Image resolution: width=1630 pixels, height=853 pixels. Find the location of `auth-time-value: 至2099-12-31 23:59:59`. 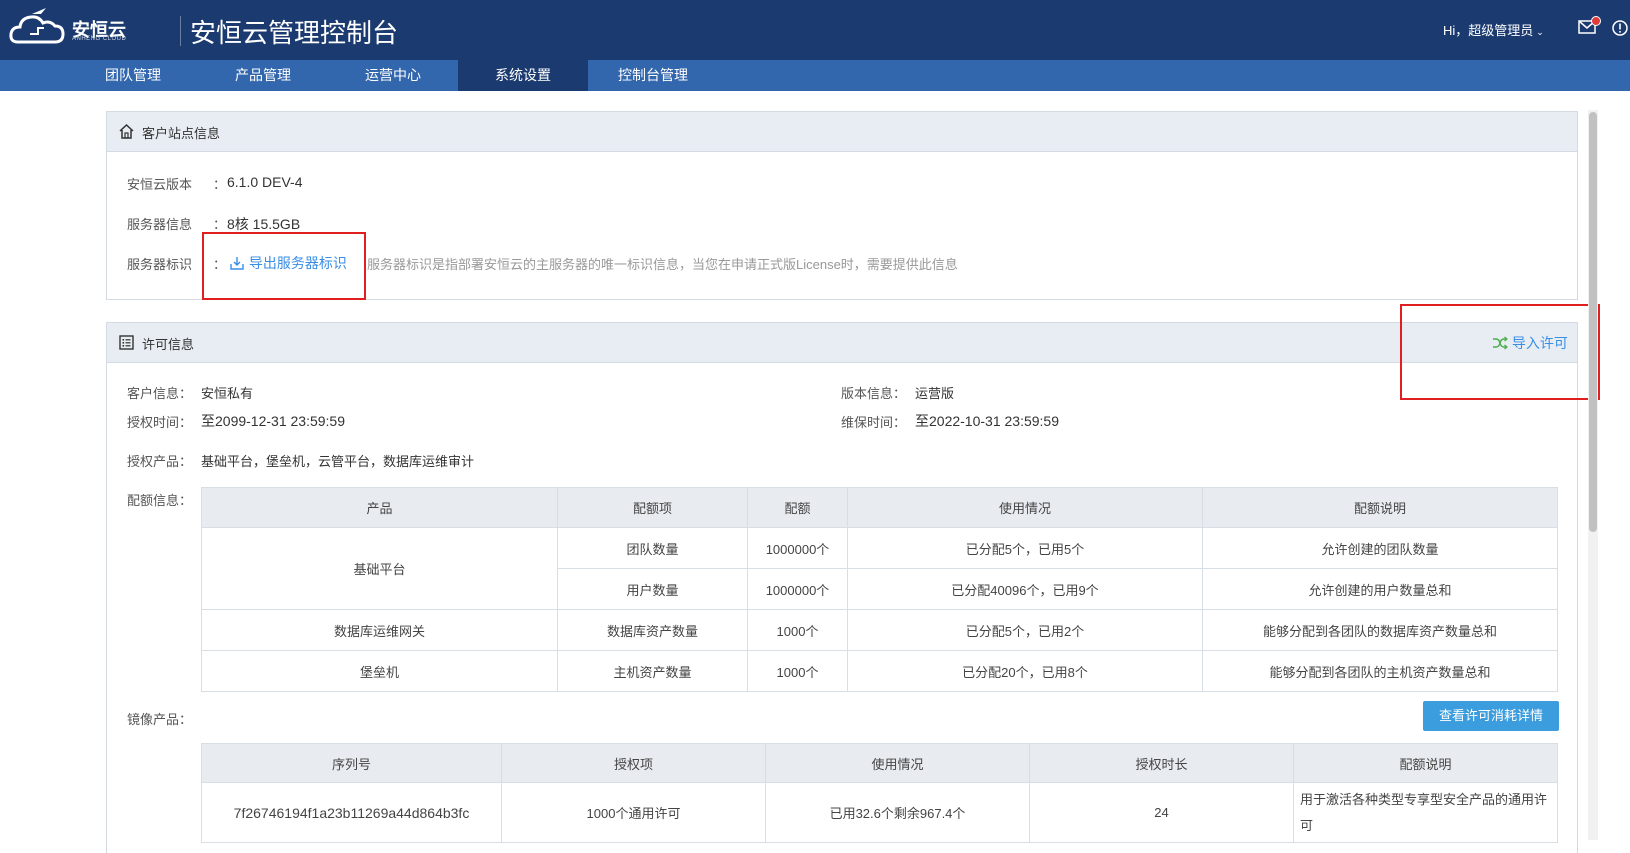

auth-time-value: 至2099-12-31 23:59:59 is located at coordinates (273, 421).